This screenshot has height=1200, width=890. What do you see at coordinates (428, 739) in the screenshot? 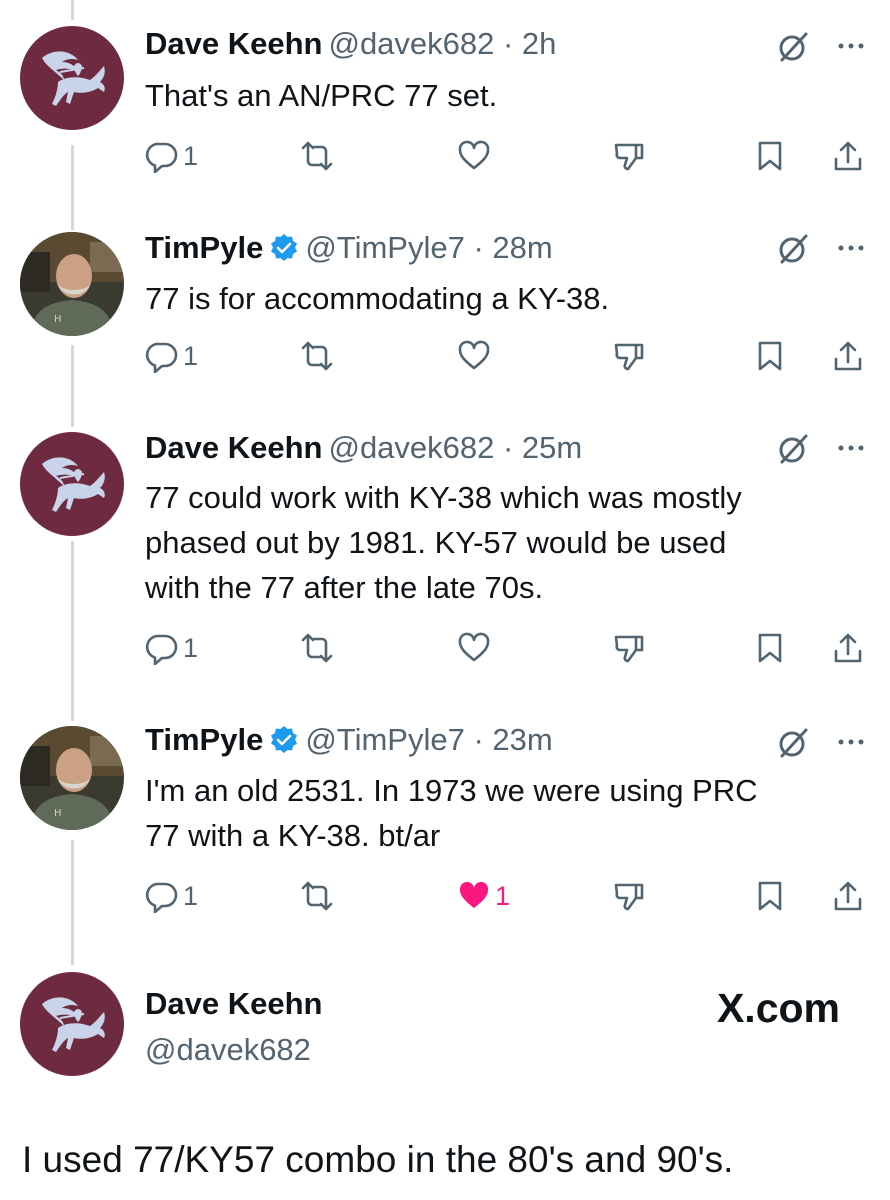
I see `handle-time: @TimPyle7 · 23m` at bounding box center [428, 739].